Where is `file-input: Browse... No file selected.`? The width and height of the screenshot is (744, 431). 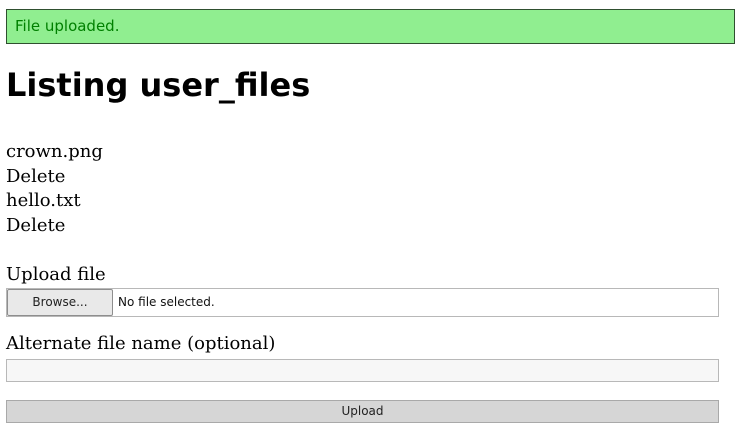 file-input: Browse... No file selected. is located at coordinates (362, 302).